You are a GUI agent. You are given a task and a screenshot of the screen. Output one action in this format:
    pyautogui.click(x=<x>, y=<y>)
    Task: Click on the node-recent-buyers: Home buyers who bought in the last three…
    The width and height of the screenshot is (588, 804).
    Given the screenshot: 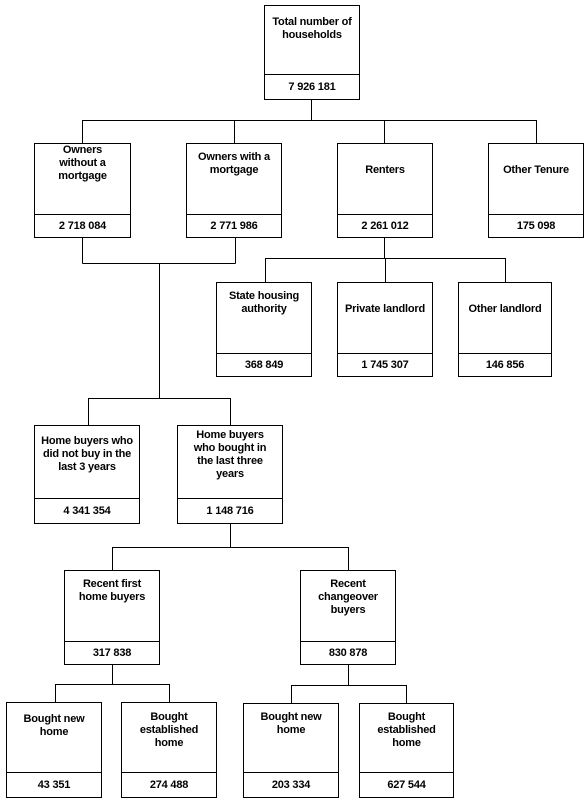 What is the action you would take?
    pyautogui.click(x=230, y=474)
    